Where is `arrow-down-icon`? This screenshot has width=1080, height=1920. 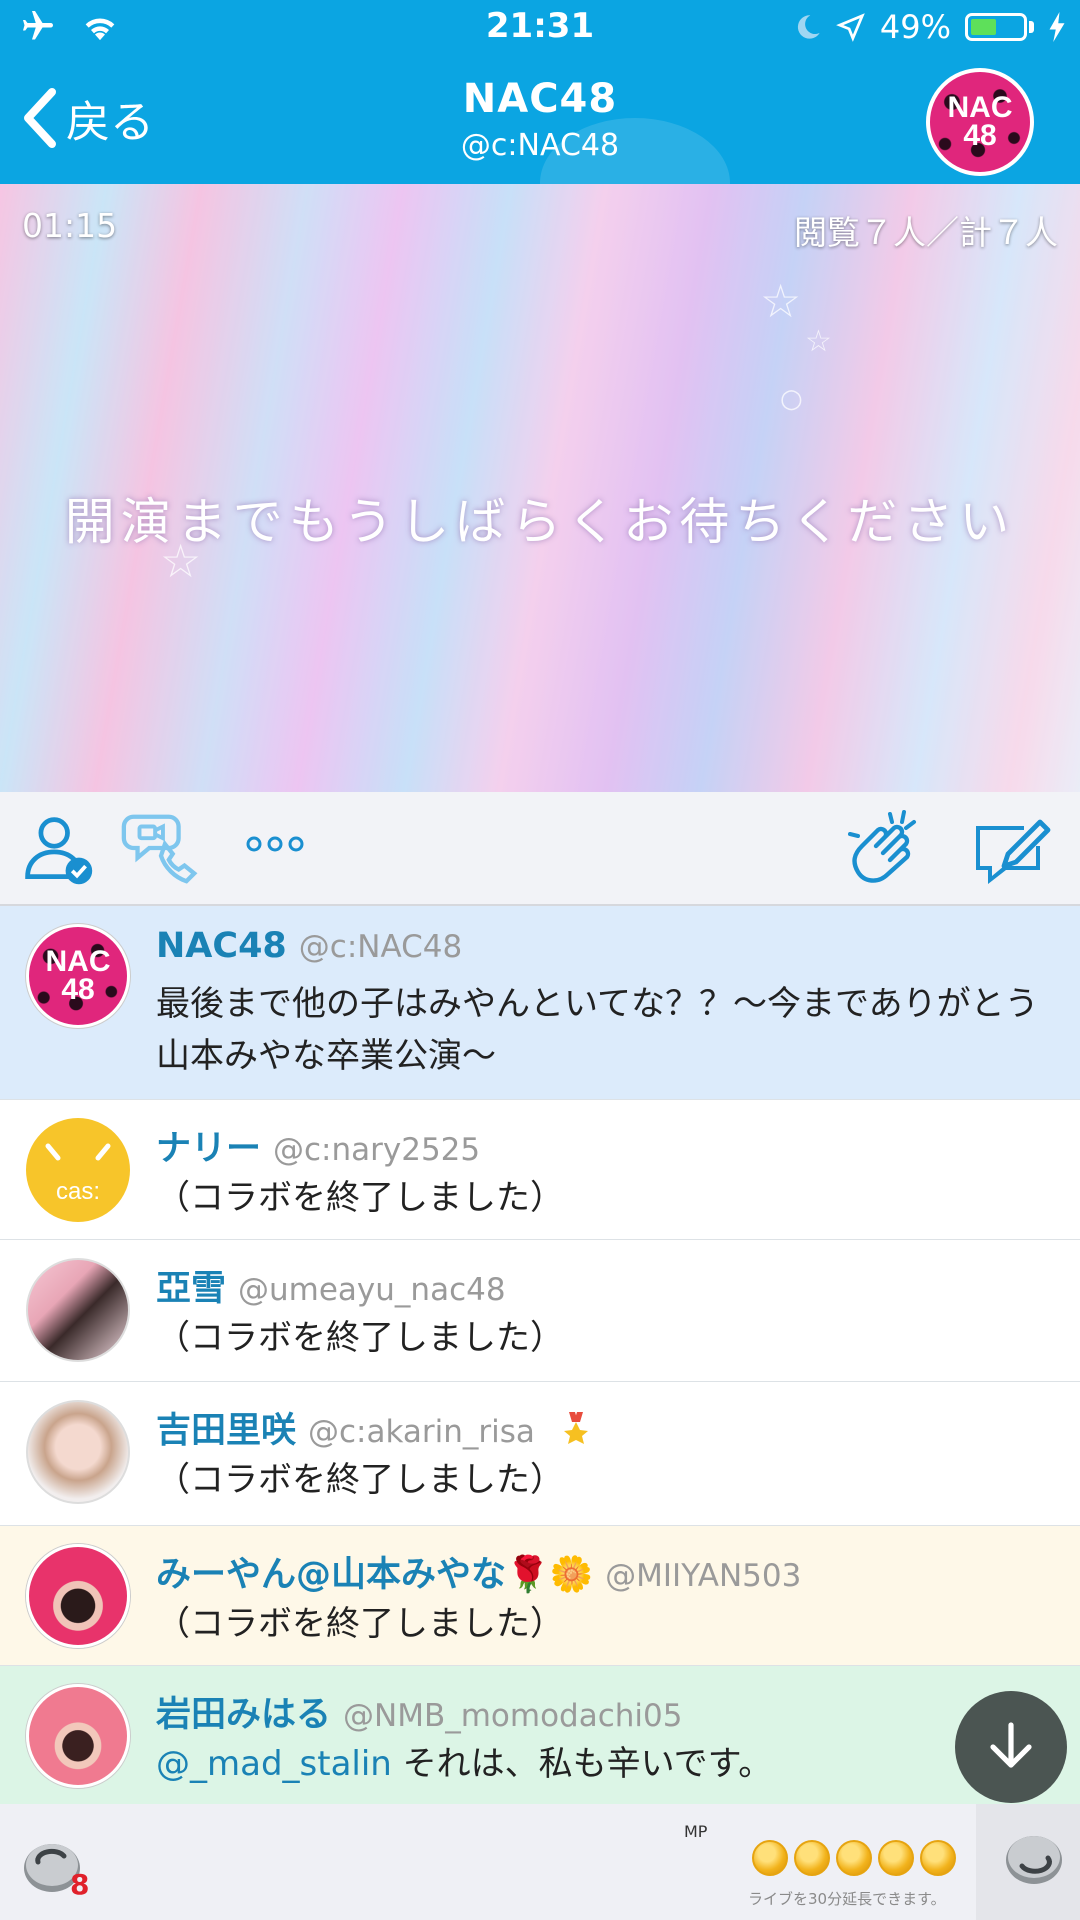
arrow-down-icon is located at coordinates (1011, 1745).